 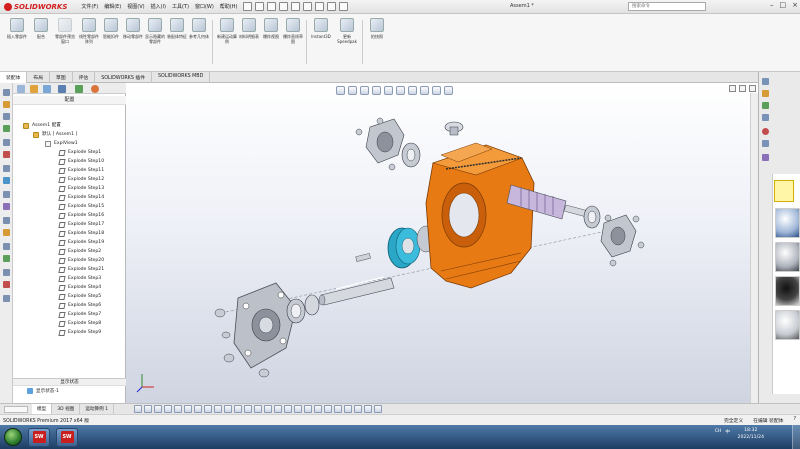 I want to click on tree-item: Explode Step4, so click(x=79, y=287).